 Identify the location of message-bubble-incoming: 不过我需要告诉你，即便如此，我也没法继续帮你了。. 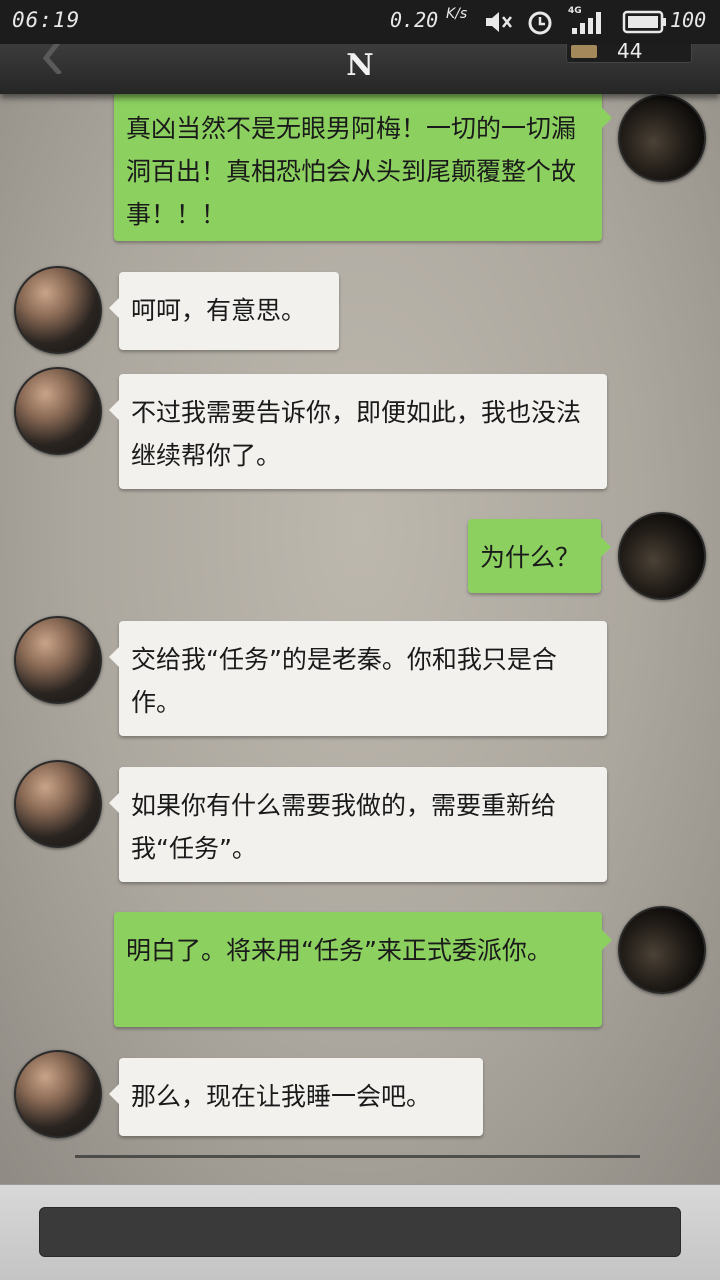
(358, 431).